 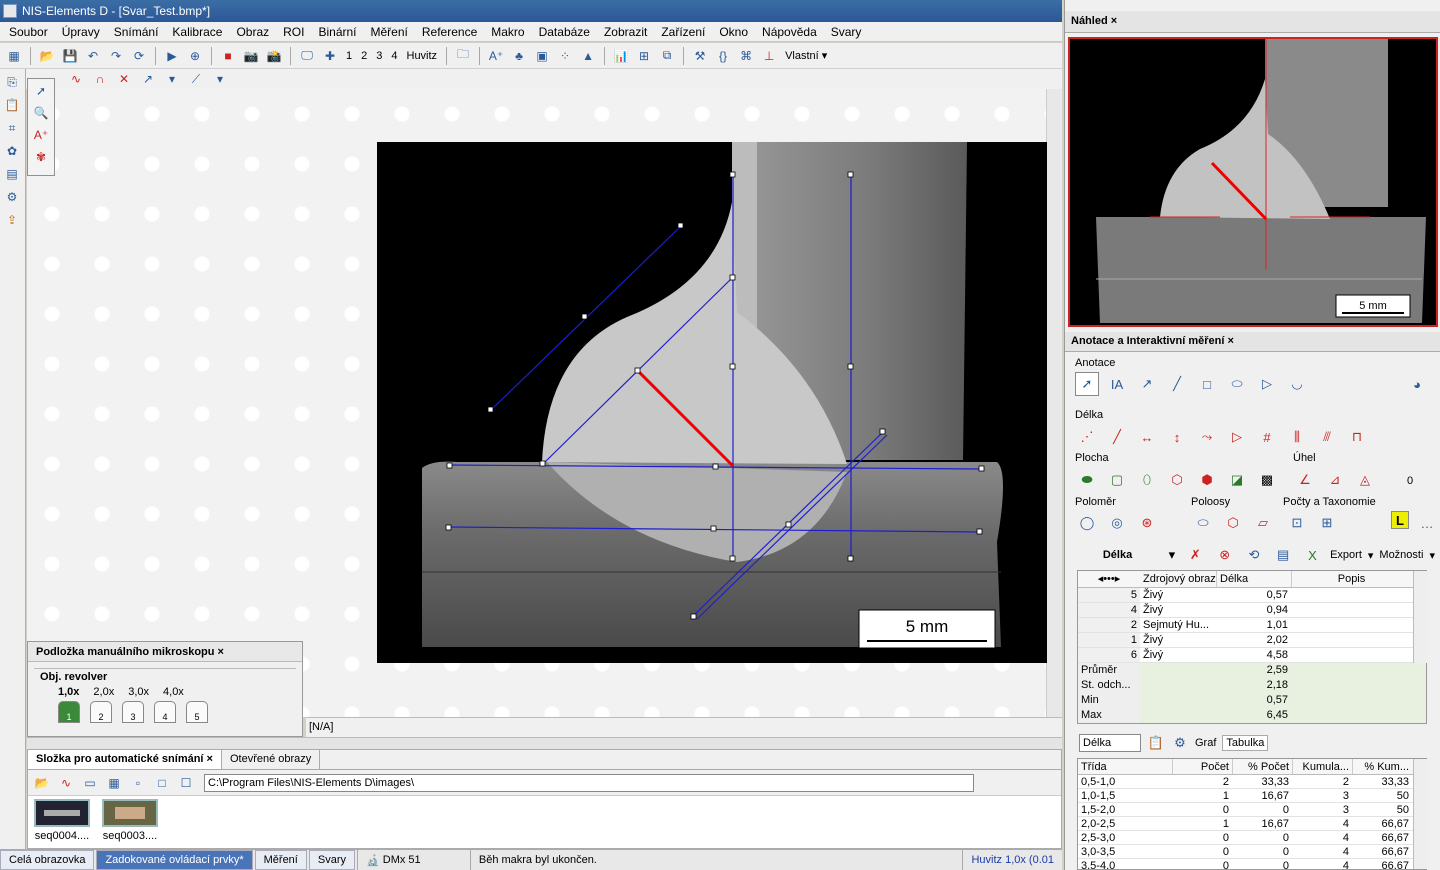 What do you see at coordinates (41, 91) in the screenshot?
I see `pointer-icon: ➚` at bounding box center [41, 91].